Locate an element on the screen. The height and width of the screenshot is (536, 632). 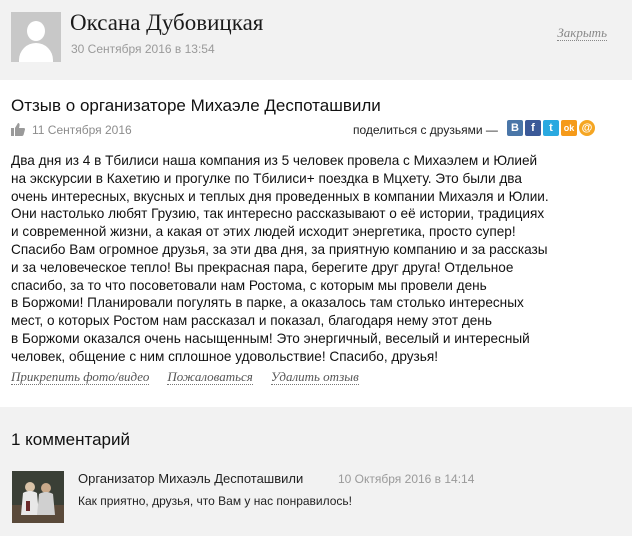
thumbs-up-icon is located at coordinates (18, 129).